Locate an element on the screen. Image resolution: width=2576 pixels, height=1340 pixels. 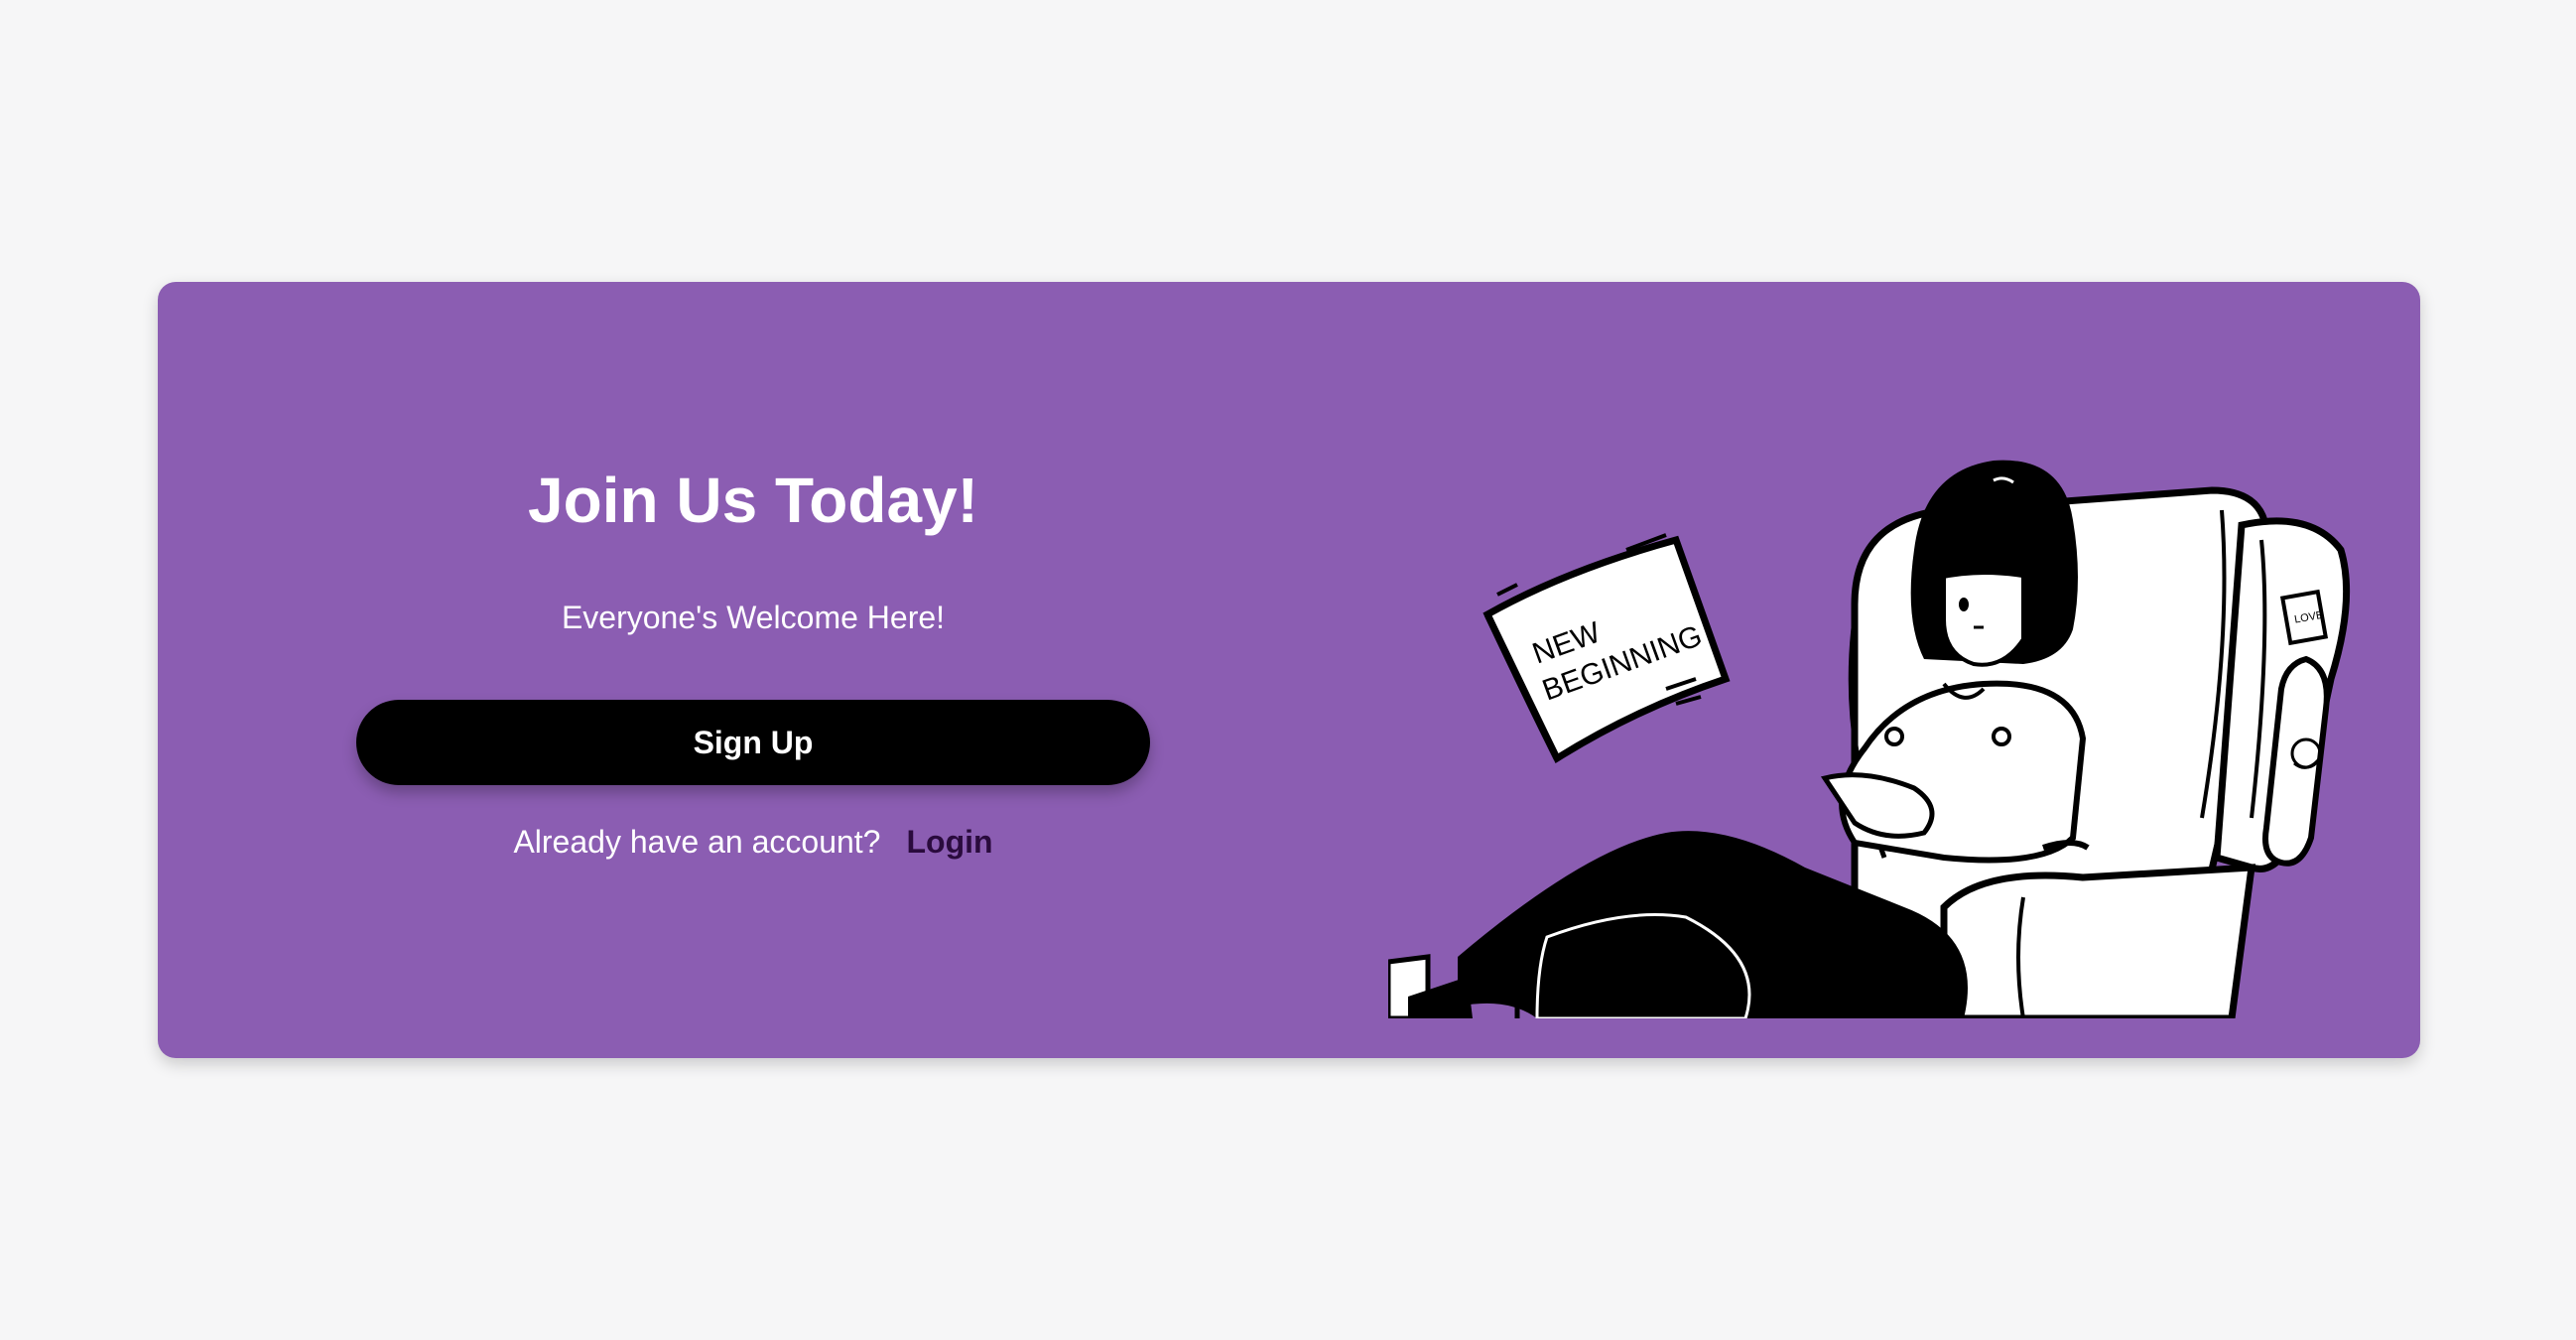
sign-up-button: Sign Up is located at coordinates (753, 742).